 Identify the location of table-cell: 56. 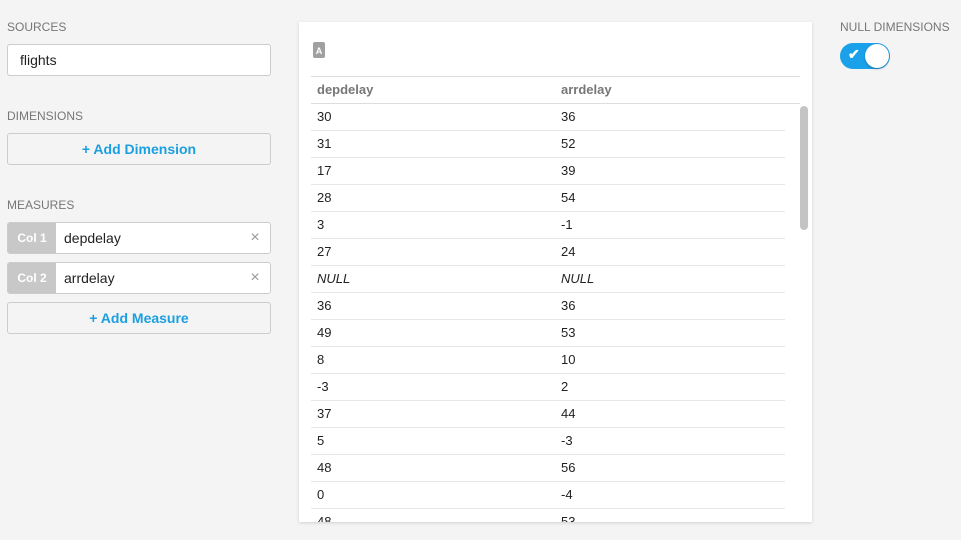
(568, 467).